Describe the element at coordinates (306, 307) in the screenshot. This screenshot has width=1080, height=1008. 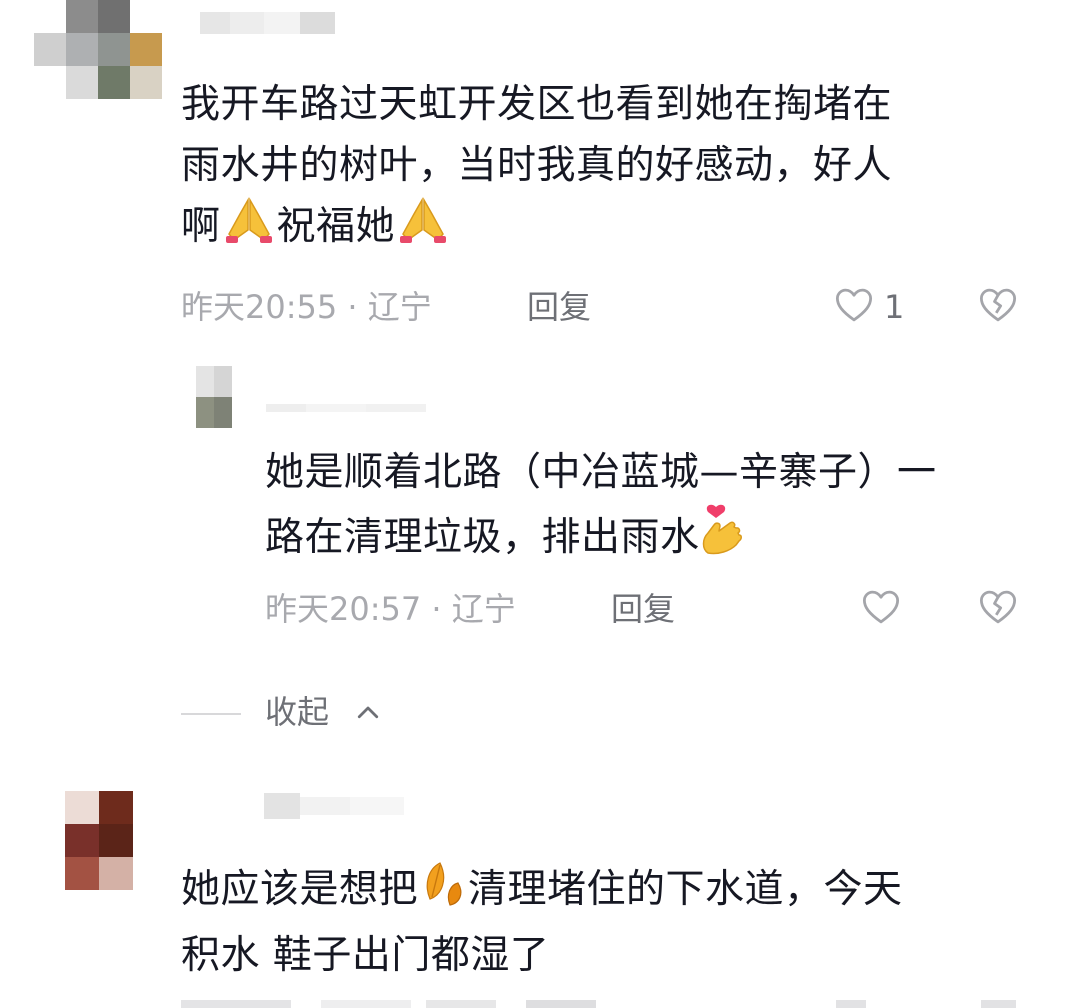
I see `comment-timestamp: 昨天20:55 · 辽宁` at that location.